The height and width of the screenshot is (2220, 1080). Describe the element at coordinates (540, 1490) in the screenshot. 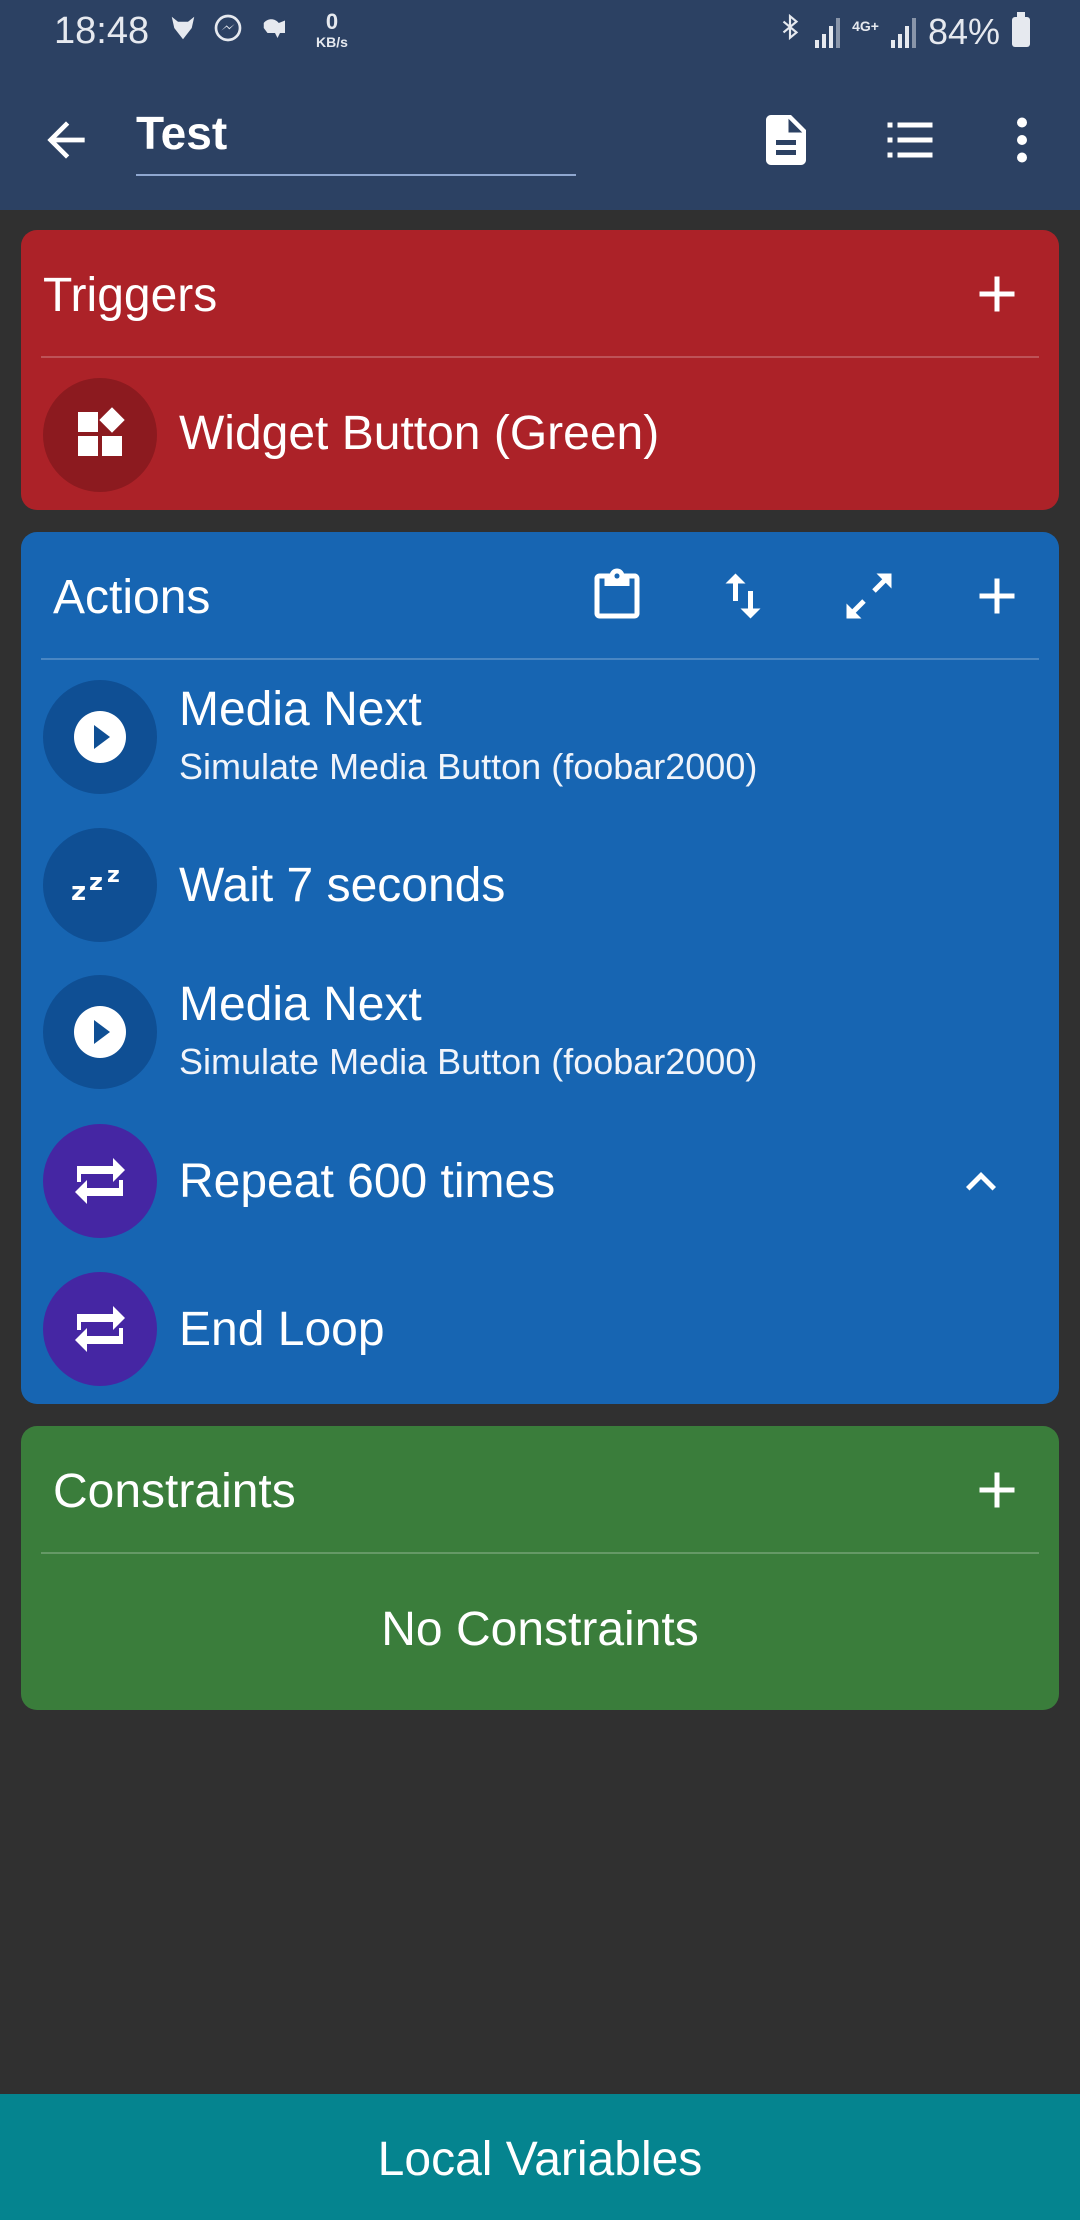

I see `constraints-header: Constraints` at that location.